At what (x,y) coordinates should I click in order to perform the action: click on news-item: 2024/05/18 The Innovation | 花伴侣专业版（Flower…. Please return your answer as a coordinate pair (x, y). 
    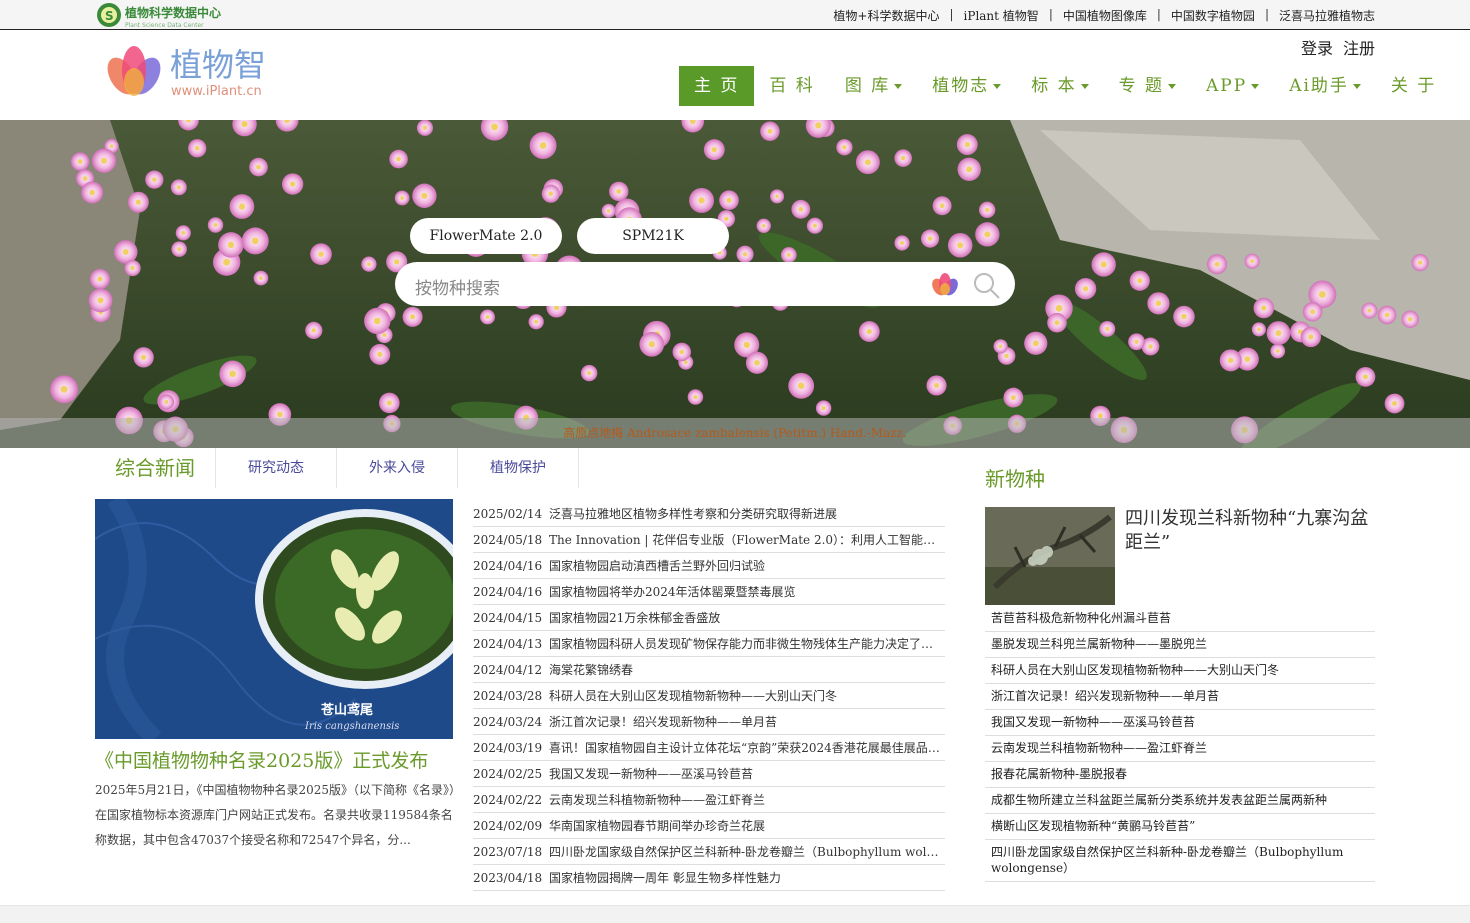
    Looking at the image, I should click on (709, 540).